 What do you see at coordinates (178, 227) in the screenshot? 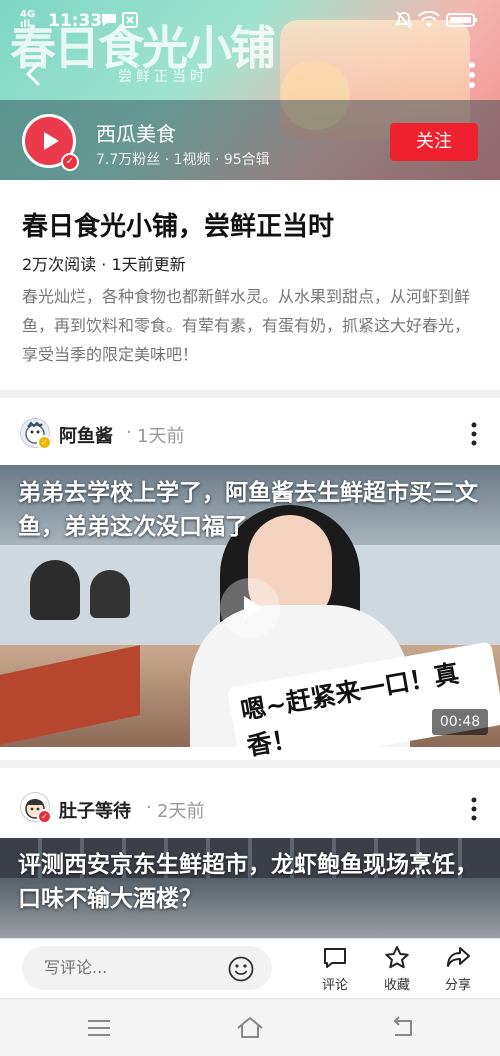
I see `collection-title: 春日食光小铺，尝鲜正当时` at bounding box center [178, 227].